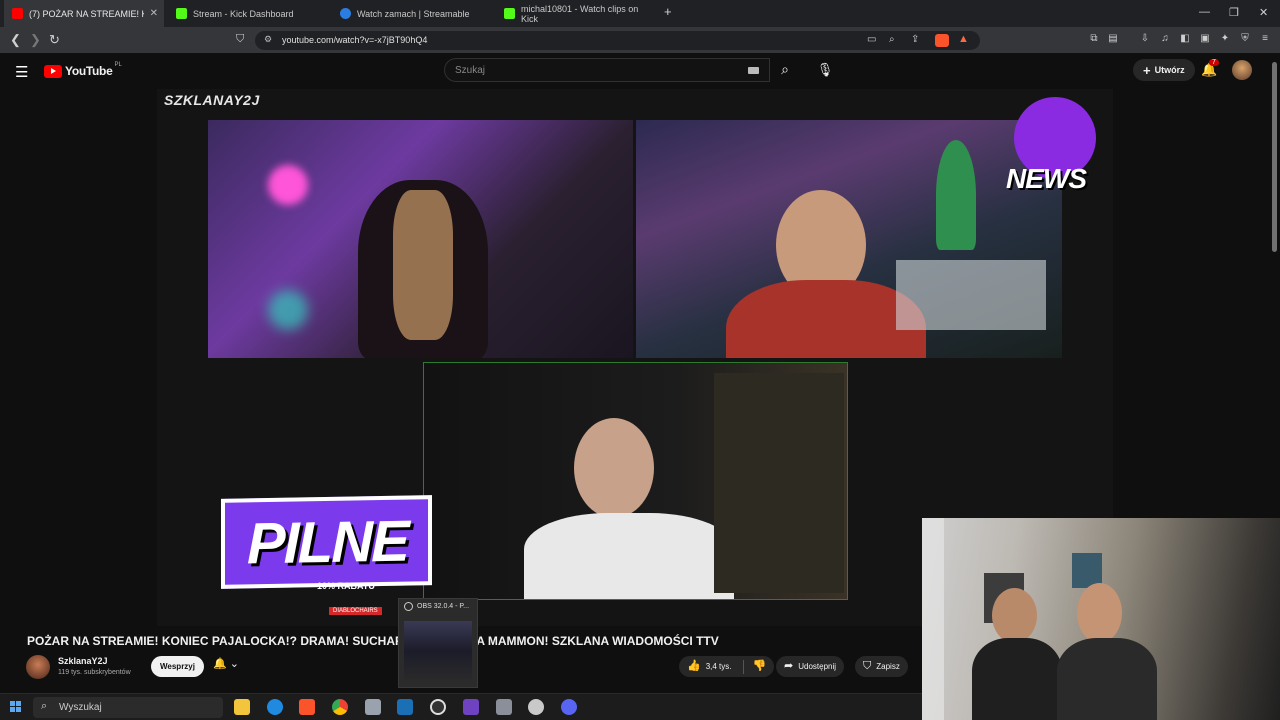 The image size is (1280, 720). I want to click on obs-window-thumbnail, so click(438, 651).